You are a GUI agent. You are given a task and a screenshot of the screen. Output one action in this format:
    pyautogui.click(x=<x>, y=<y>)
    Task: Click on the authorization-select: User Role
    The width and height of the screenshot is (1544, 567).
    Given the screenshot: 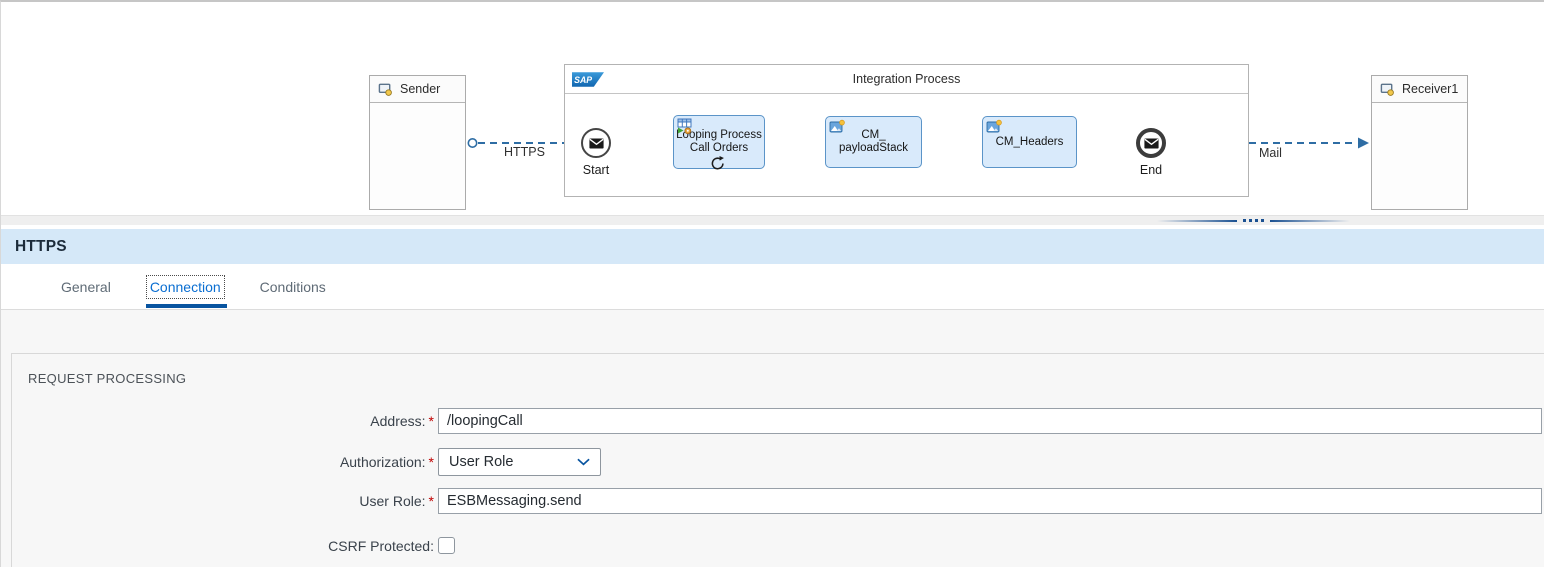 What is the action you would take?
    pyautogui.click(x=519, y=462)
    